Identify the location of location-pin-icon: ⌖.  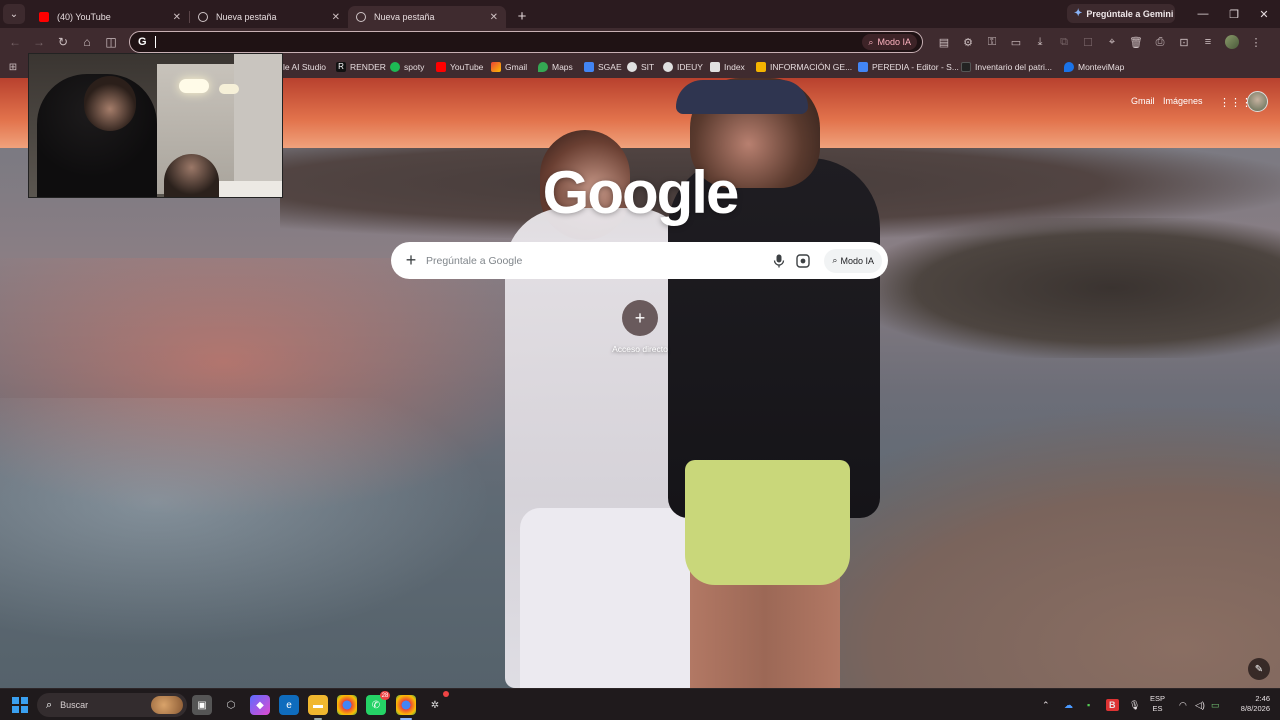
(1112, 42).